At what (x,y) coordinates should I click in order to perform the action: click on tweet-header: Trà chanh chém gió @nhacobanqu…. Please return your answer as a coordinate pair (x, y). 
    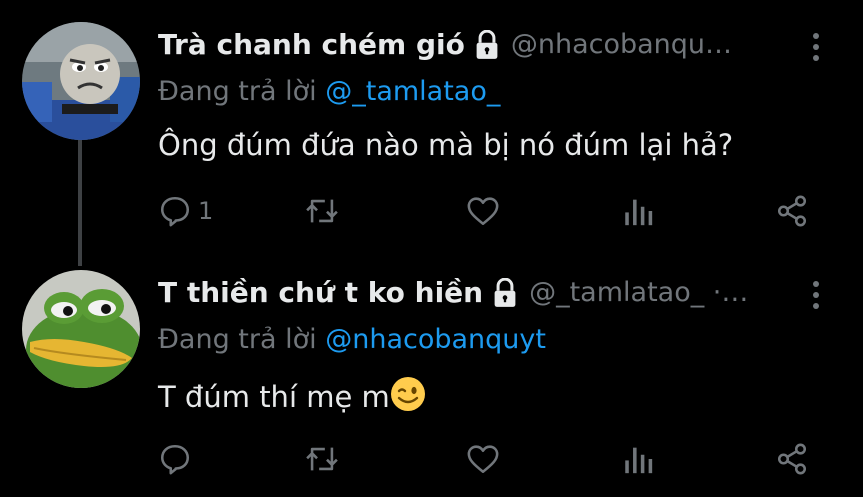
    Looking at the image, I should click on (445, 44).